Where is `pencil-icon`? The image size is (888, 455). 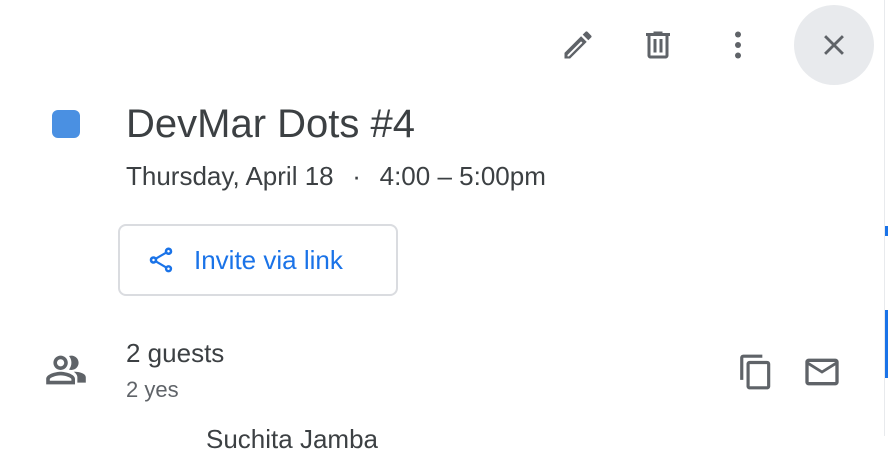
pencil-icon is located at coordinates (578, 45).